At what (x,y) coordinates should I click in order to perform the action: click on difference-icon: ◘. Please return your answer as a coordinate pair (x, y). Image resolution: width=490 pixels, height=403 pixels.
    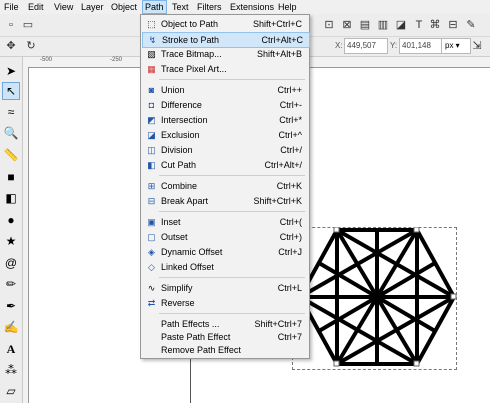
    Looking at the image, I should click on (151, 105).